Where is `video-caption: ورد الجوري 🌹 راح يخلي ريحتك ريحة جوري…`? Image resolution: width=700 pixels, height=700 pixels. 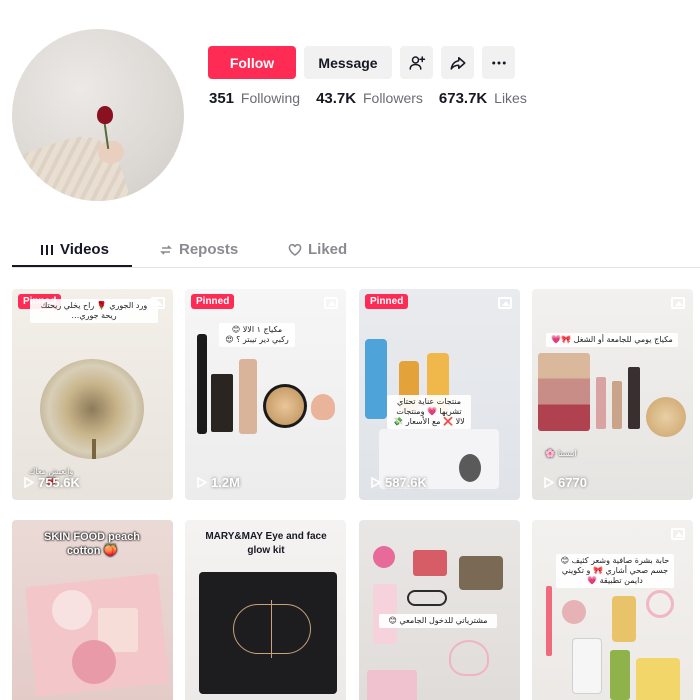 video-caption: ورد الجوري 🌹 راح يخلي ريحتك ريحة جوري… is located at coordinates (94, 311).